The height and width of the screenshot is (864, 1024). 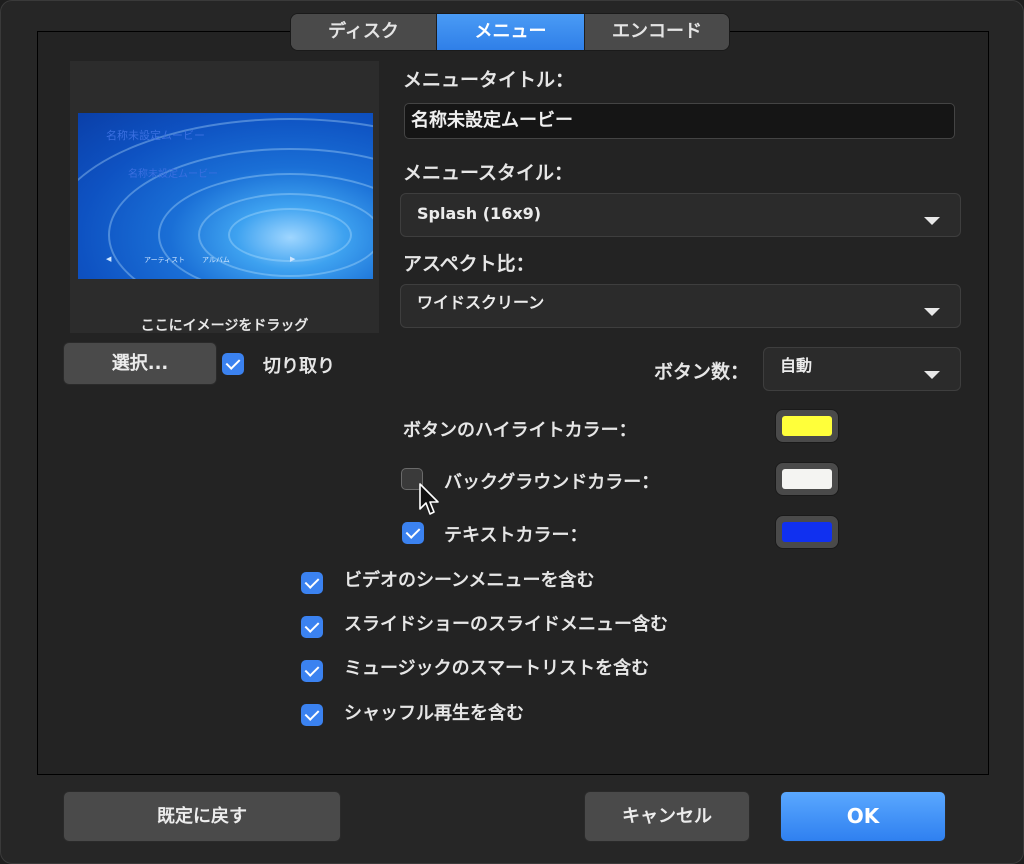 I want to click on background-color-well, so click(x=807, y=479).